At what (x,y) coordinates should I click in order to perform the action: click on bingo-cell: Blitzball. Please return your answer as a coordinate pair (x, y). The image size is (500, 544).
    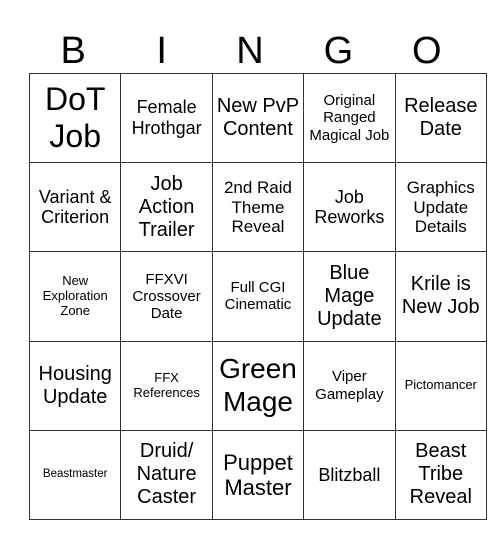
    Looking at the image, I should click on (349, 474).